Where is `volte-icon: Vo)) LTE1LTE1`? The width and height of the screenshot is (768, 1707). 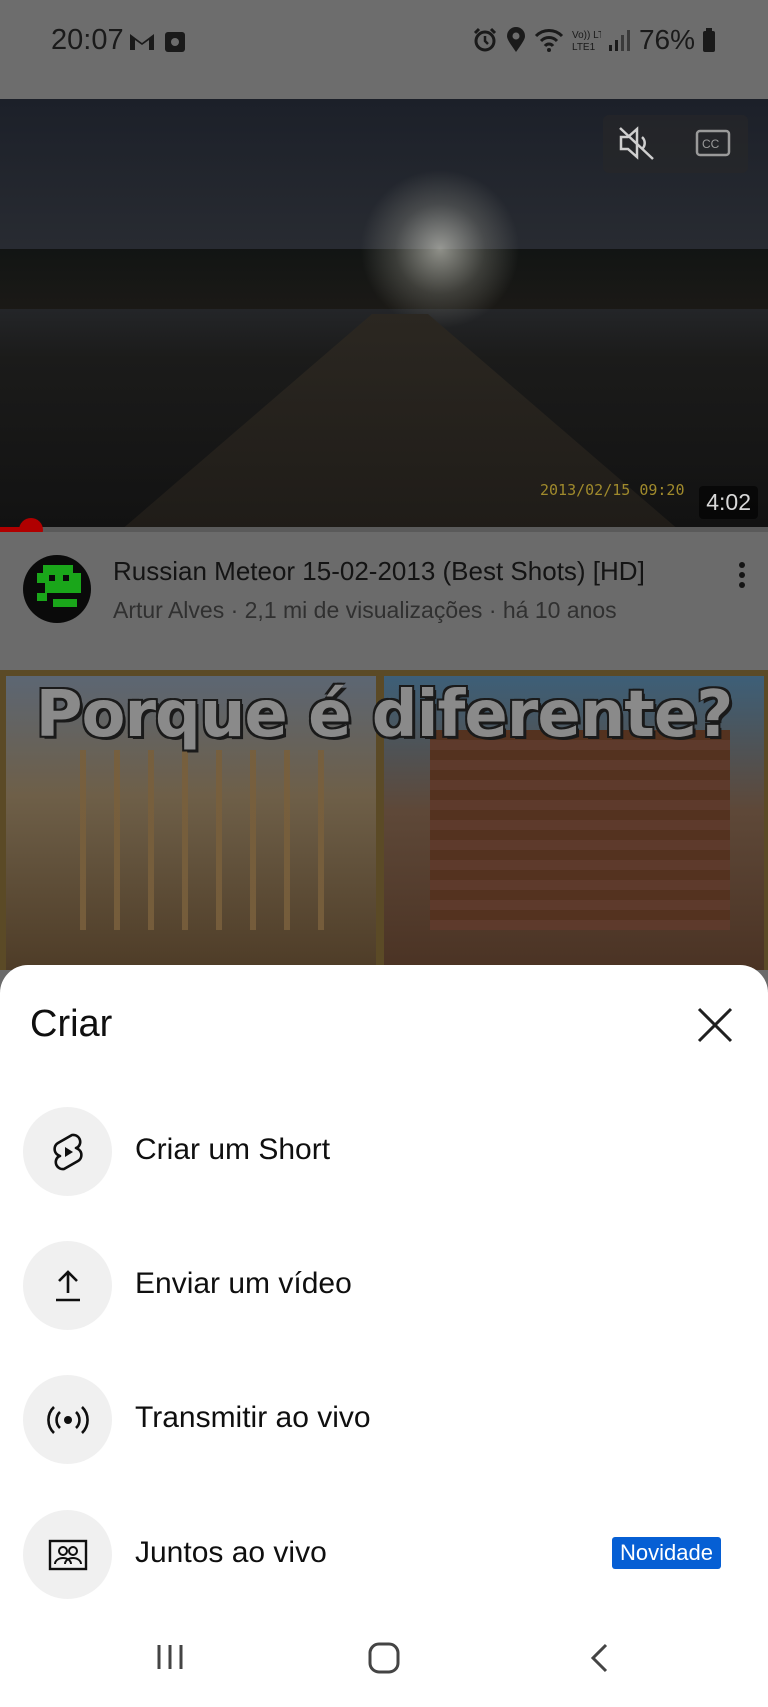
volte-icon: Vo)) LTE1LTE1 is located at coordinates (586, 40).